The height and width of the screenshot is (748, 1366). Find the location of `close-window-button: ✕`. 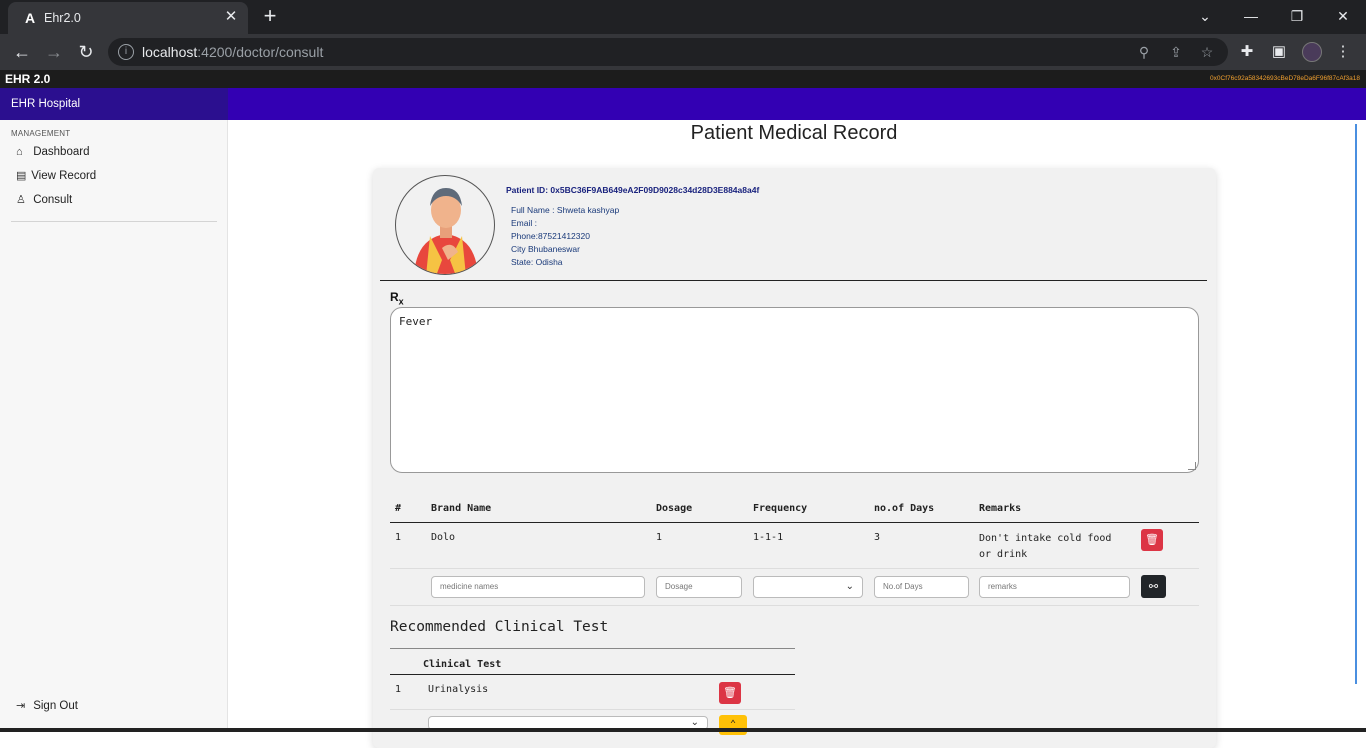

close-window-button: ✕ is located at coordinates (1343, 16).